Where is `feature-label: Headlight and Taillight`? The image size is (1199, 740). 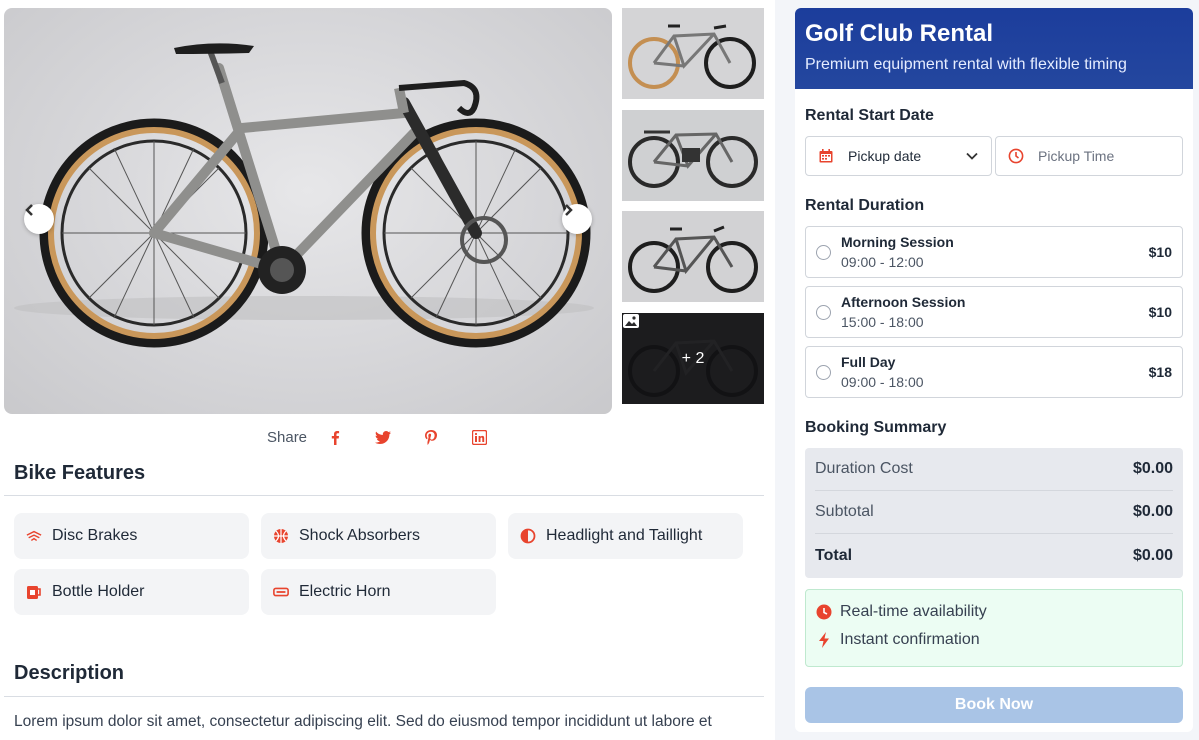
feature-label: Headlight and Taillight is located at coordinates (624, 535).